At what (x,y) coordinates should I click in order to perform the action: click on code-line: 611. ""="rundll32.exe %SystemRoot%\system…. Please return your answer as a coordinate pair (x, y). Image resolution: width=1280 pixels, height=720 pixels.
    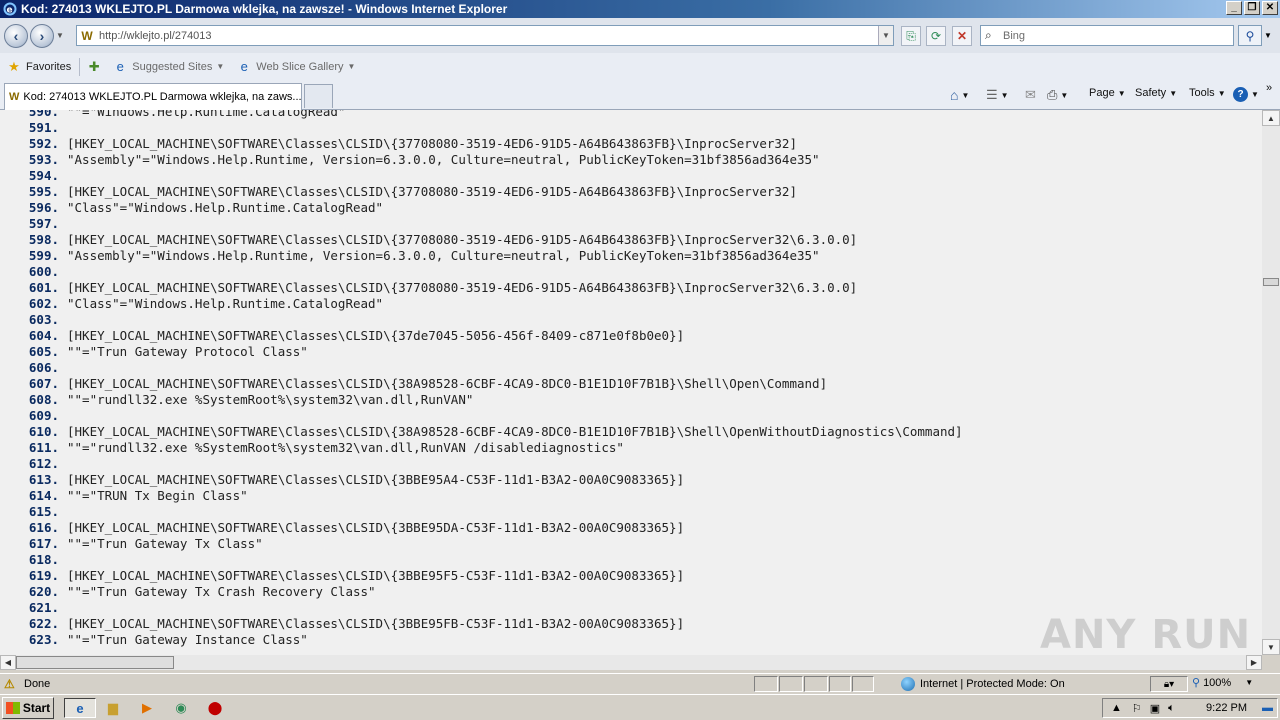
    Looking at the image, I should click on (631, 448).